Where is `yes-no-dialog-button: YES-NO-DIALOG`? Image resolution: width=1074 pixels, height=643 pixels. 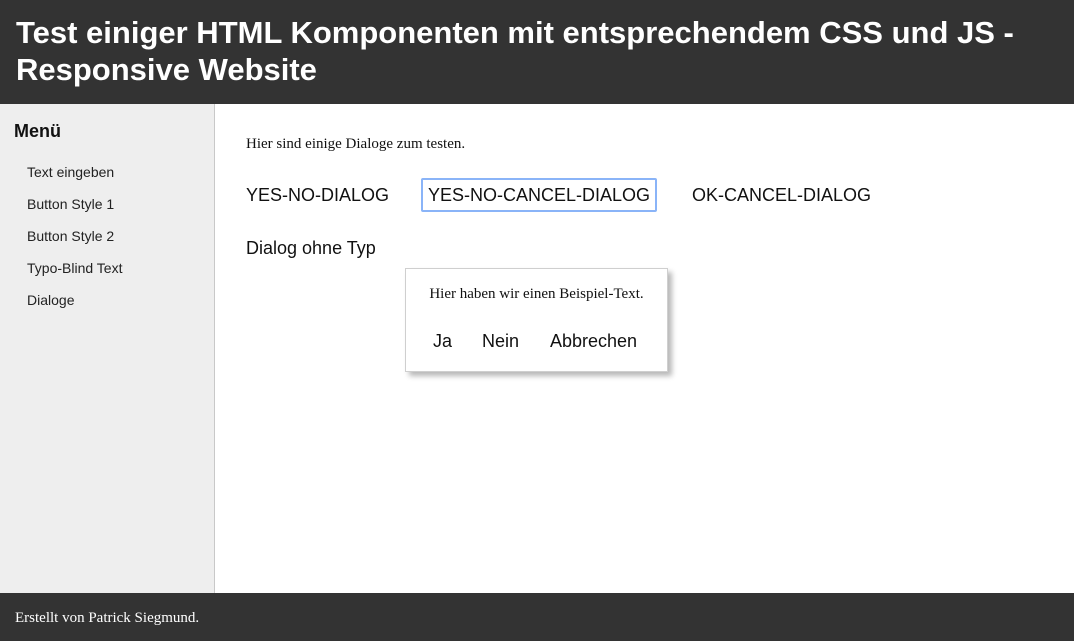
yes-no-dialog-button: YES-NO-DIALOG is located at coordinates (317, 195).